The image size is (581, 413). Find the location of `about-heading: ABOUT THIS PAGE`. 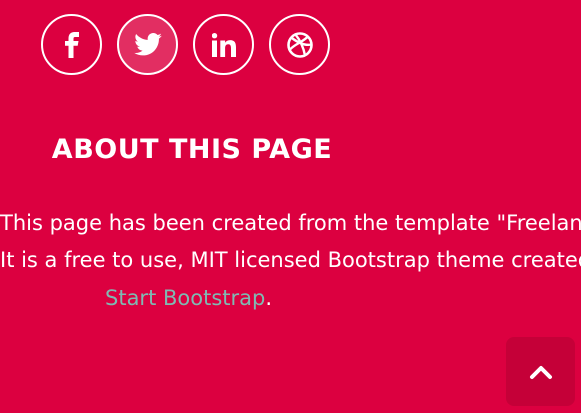

about-heading: ABOUT THIS PAGE is located at coordinates (192, 149).